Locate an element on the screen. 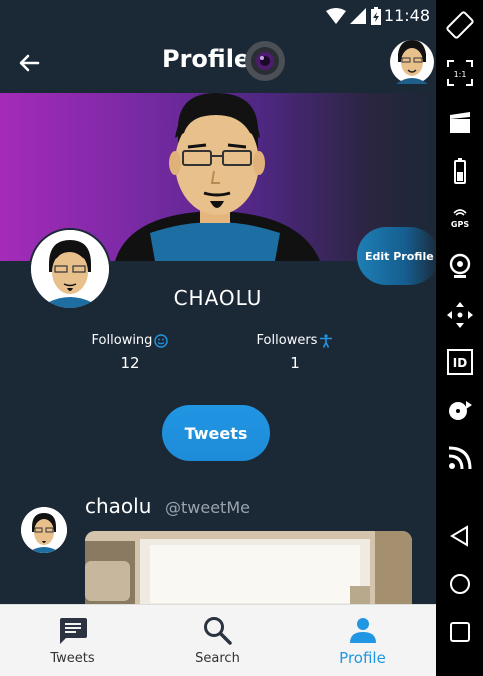 The height and width of the screenshot is (676, 483). nav-back-button is located at coordinates (460, 536).